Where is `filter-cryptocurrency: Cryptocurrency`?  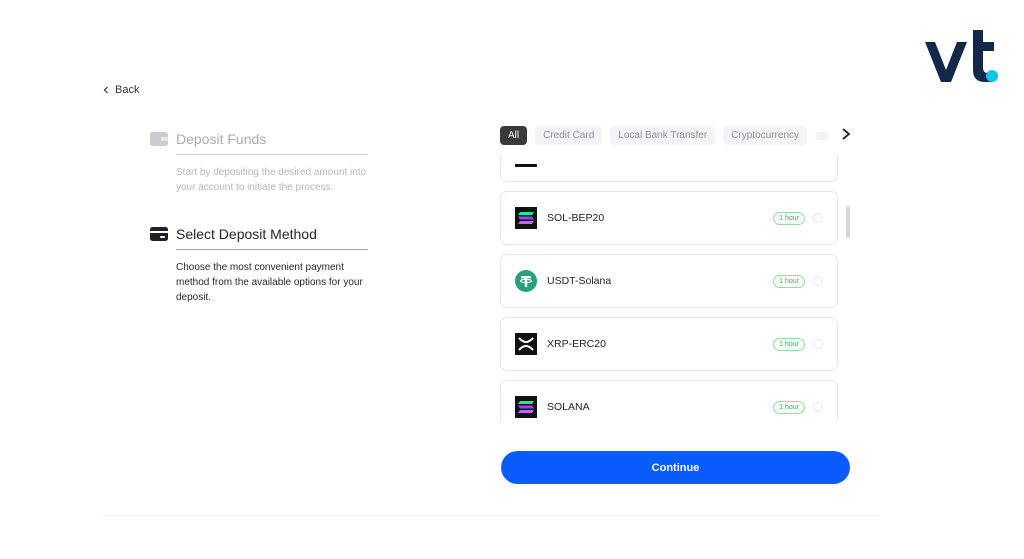 filter-cryptocurrency: Cryptocurrency is located at coordinates (765, 135).